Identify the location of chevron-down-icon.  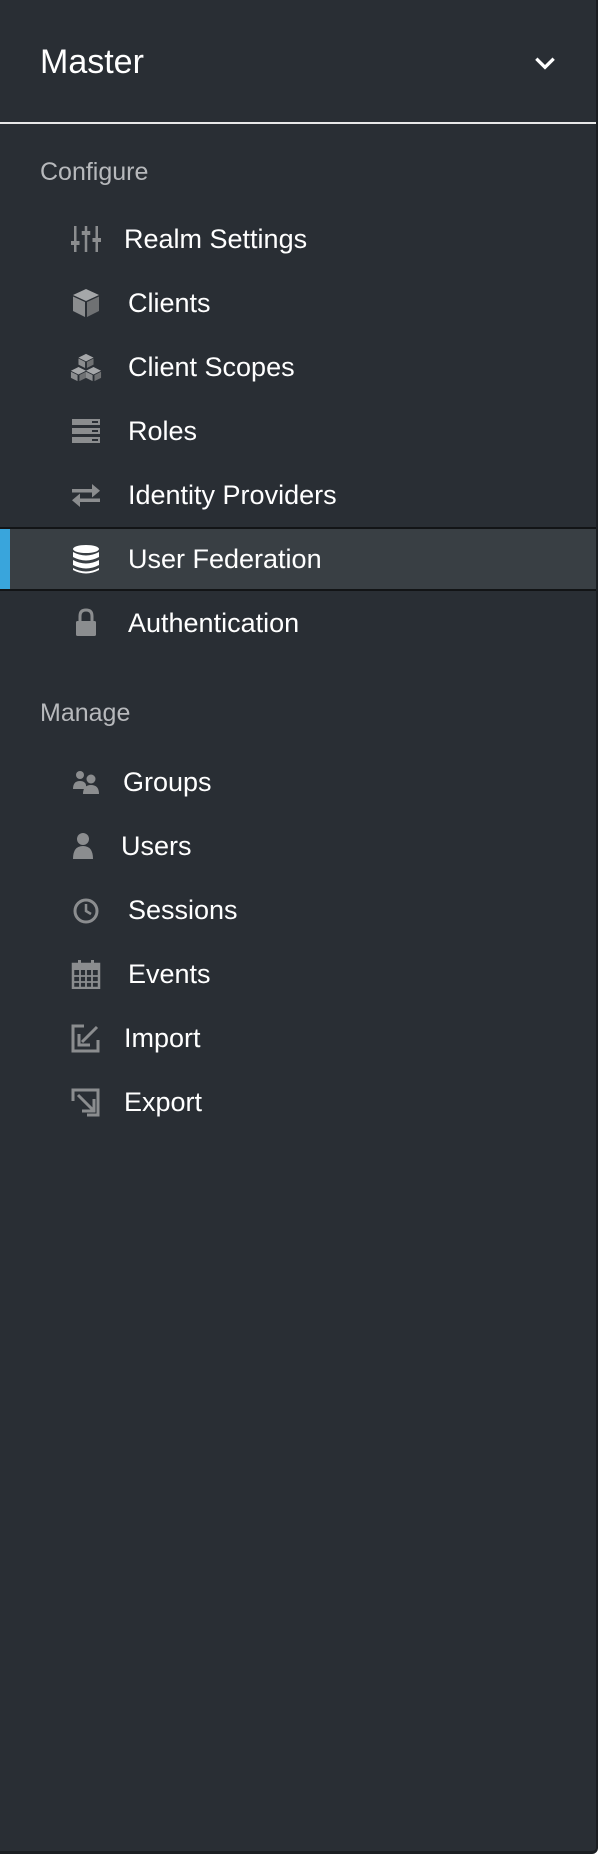
(545, 63).